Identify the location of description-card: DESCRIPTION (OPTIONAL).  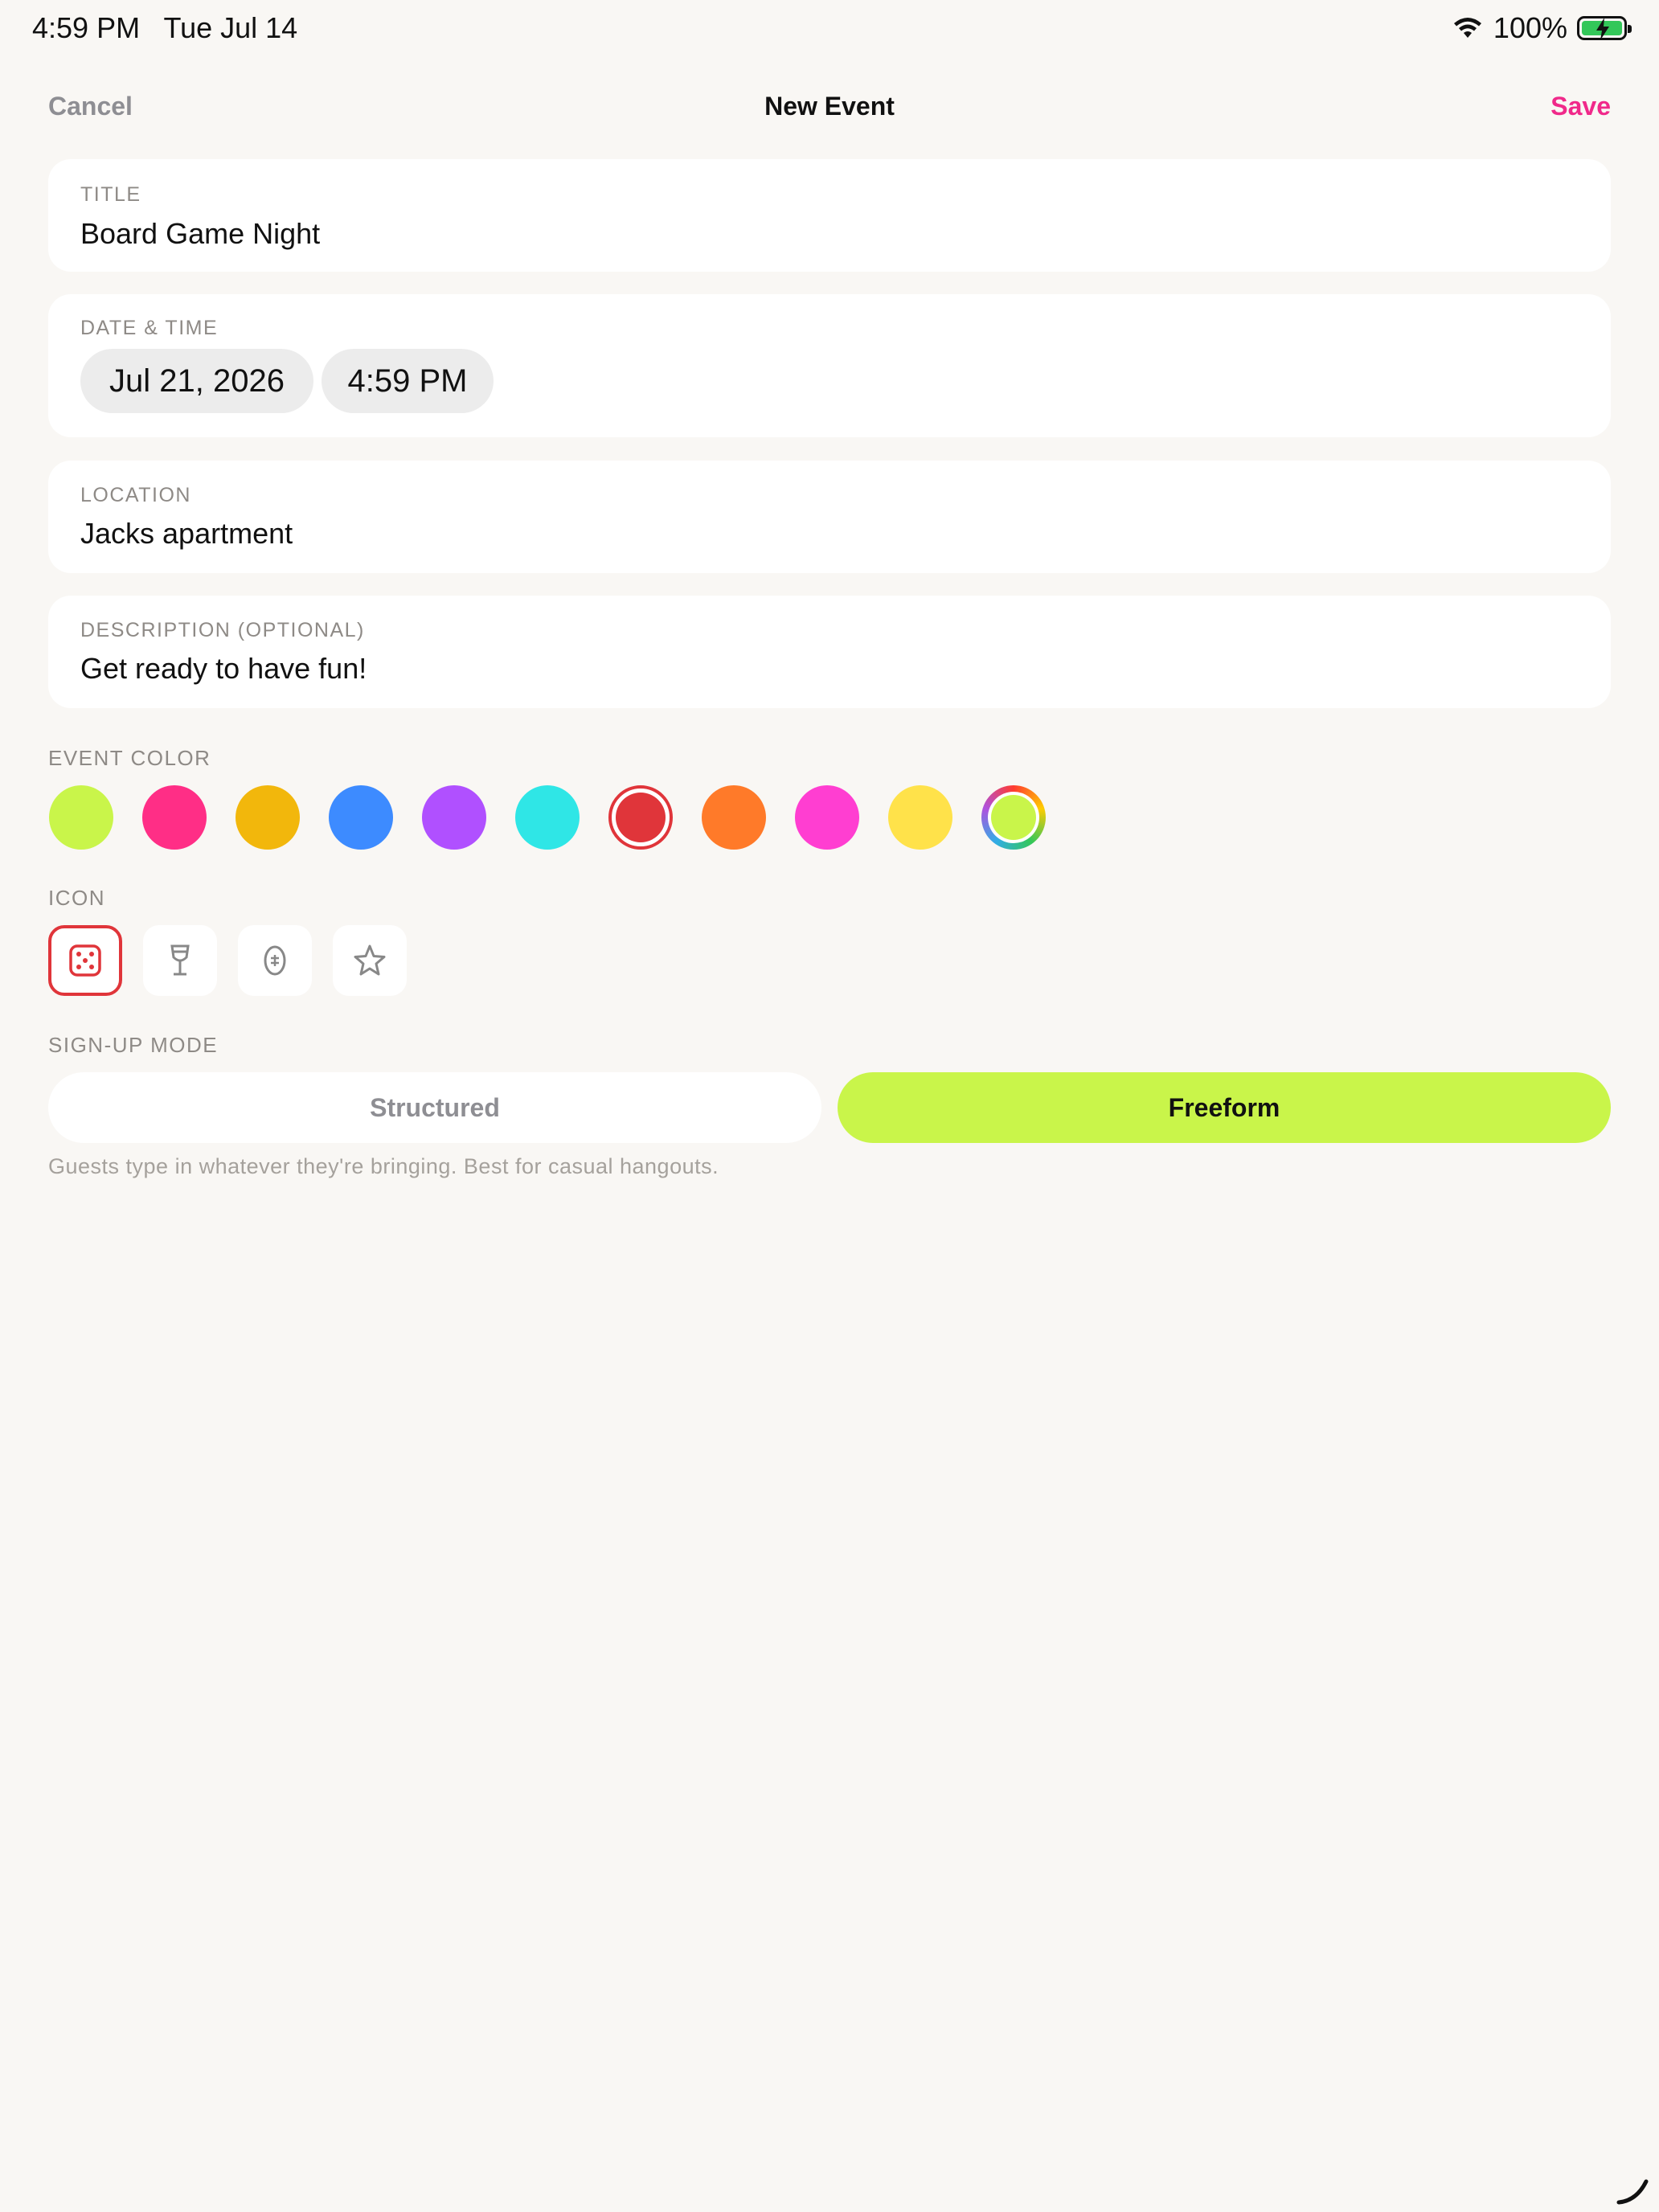
(829, 652).